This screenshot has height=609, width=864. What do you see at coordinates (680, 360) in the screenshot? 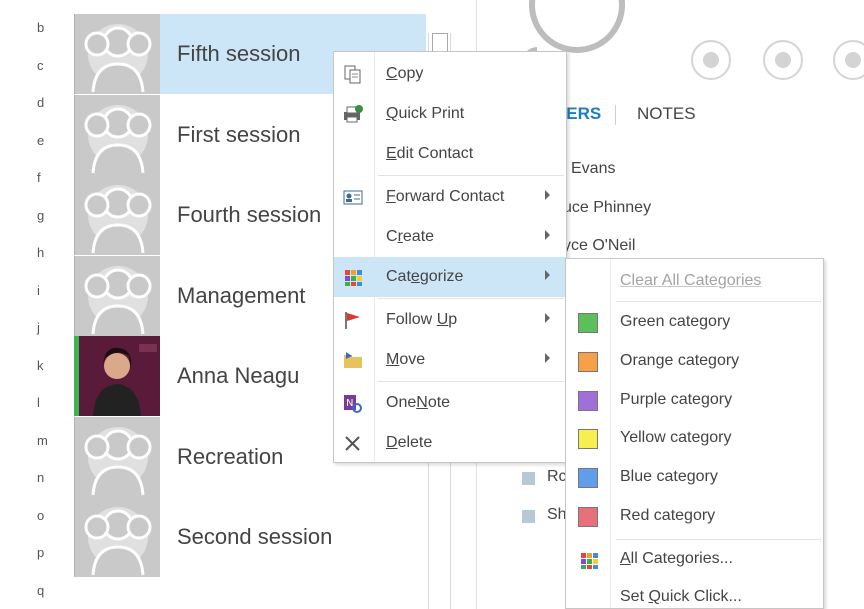
I see `category-label: Orange category` at bounding box center [680, 360].